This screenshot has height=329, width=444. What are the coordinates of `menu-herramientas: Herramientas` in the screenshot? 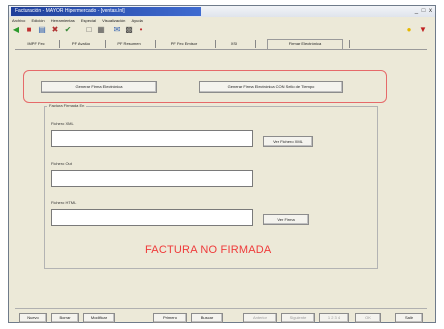 It's located at (63, 20).